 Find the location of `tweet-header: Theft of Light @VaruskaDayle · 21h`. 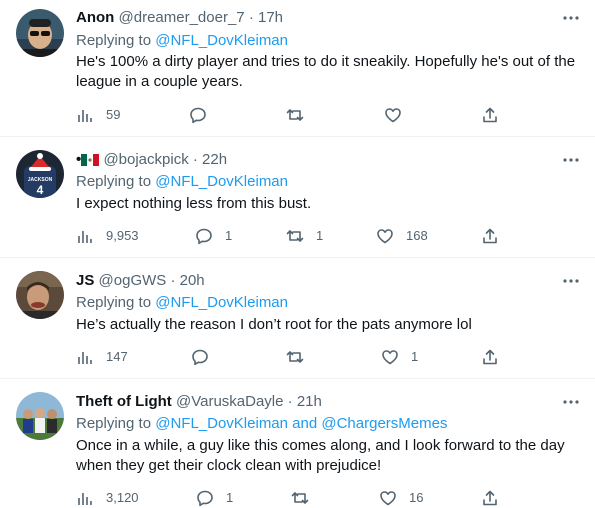

tweet-header: Theft of Light @VaruskaDayle · 21h is located at coordinates (199, 402).